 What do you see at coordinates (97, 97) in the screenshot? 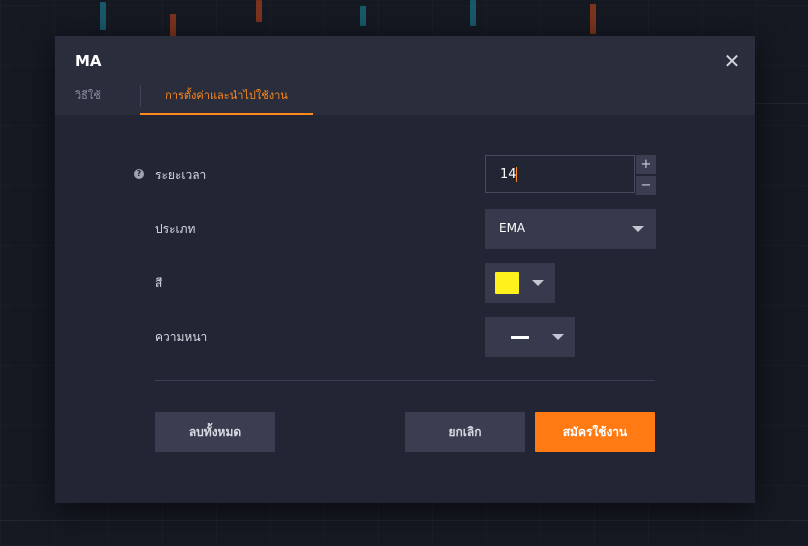
I see `tab-how-to-use: วิธีใช้` at bounding box center [97, 97].